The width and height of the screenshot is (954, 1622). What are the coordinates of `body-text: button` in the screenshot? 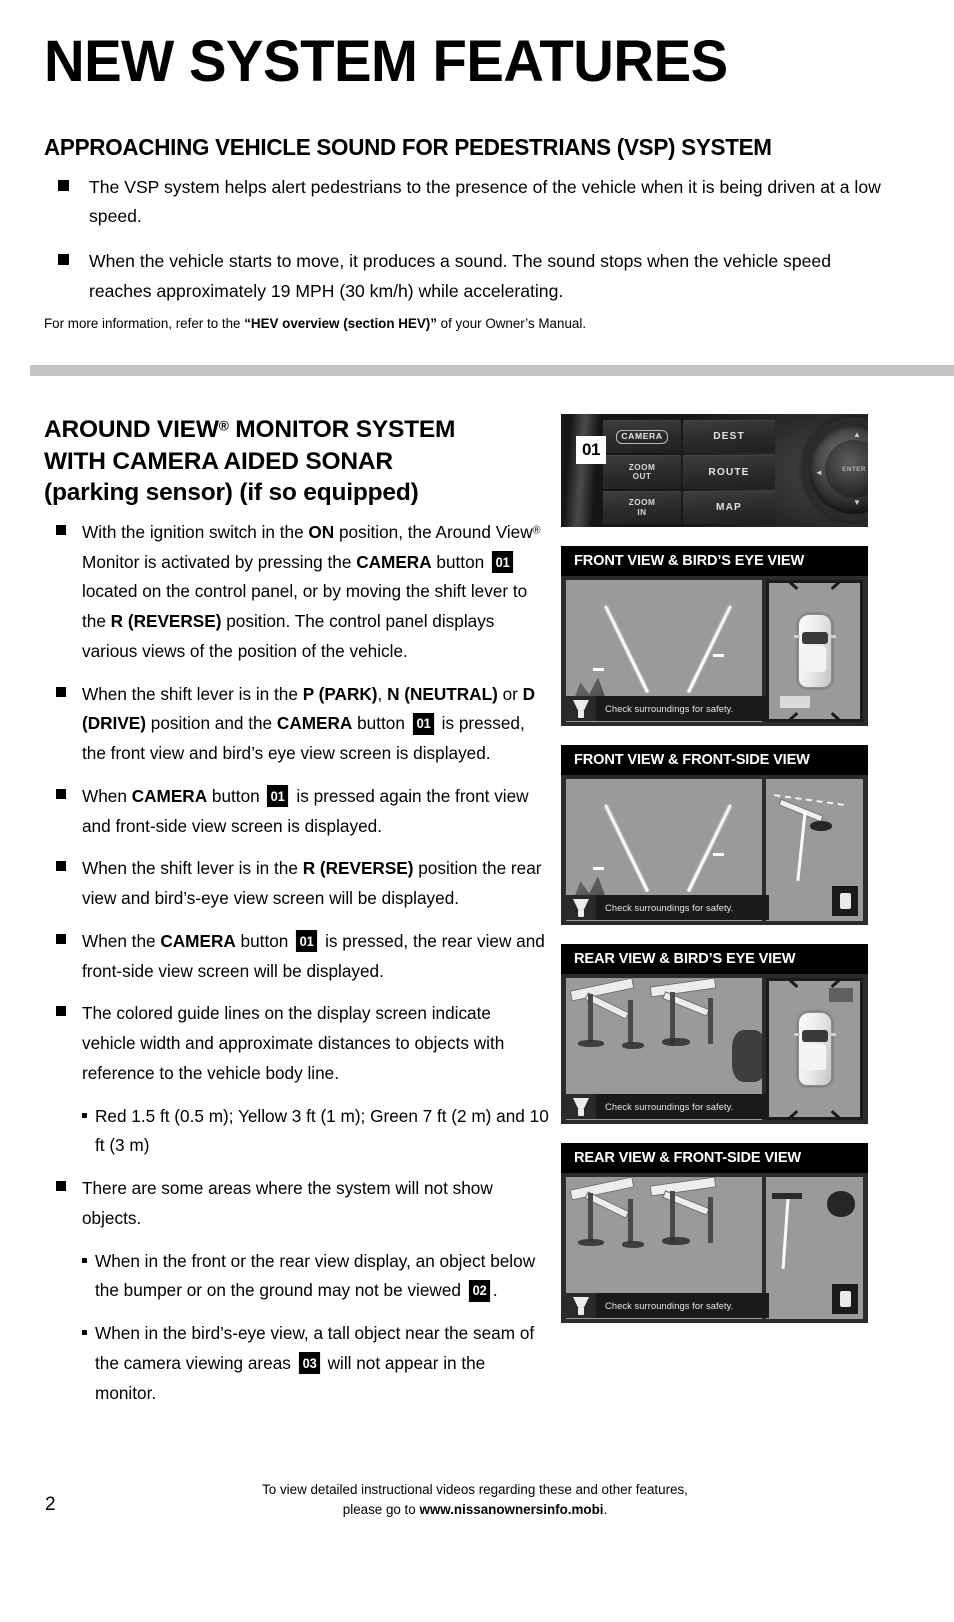 It's located at (460, 561).